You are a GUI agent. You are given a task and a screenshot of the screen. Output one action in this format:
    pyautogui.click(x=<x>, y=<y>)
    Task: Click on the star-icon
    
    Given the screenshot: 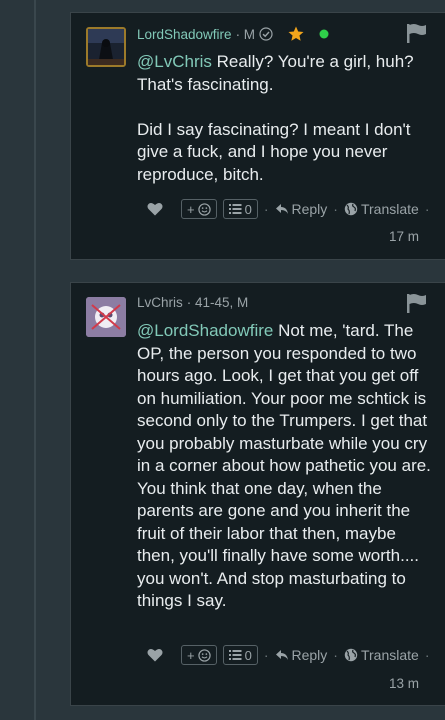 What is the action you would take?
    pyautogui.click(x=296, y=34)
    